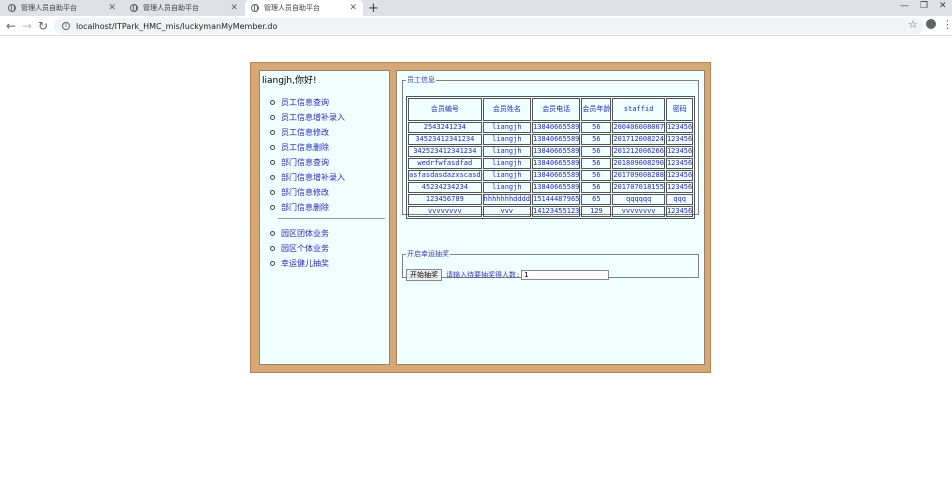 This screenshot has height=502, width=952. I want to click on sidebar-link: 园区个体业务, so click(305, 248).